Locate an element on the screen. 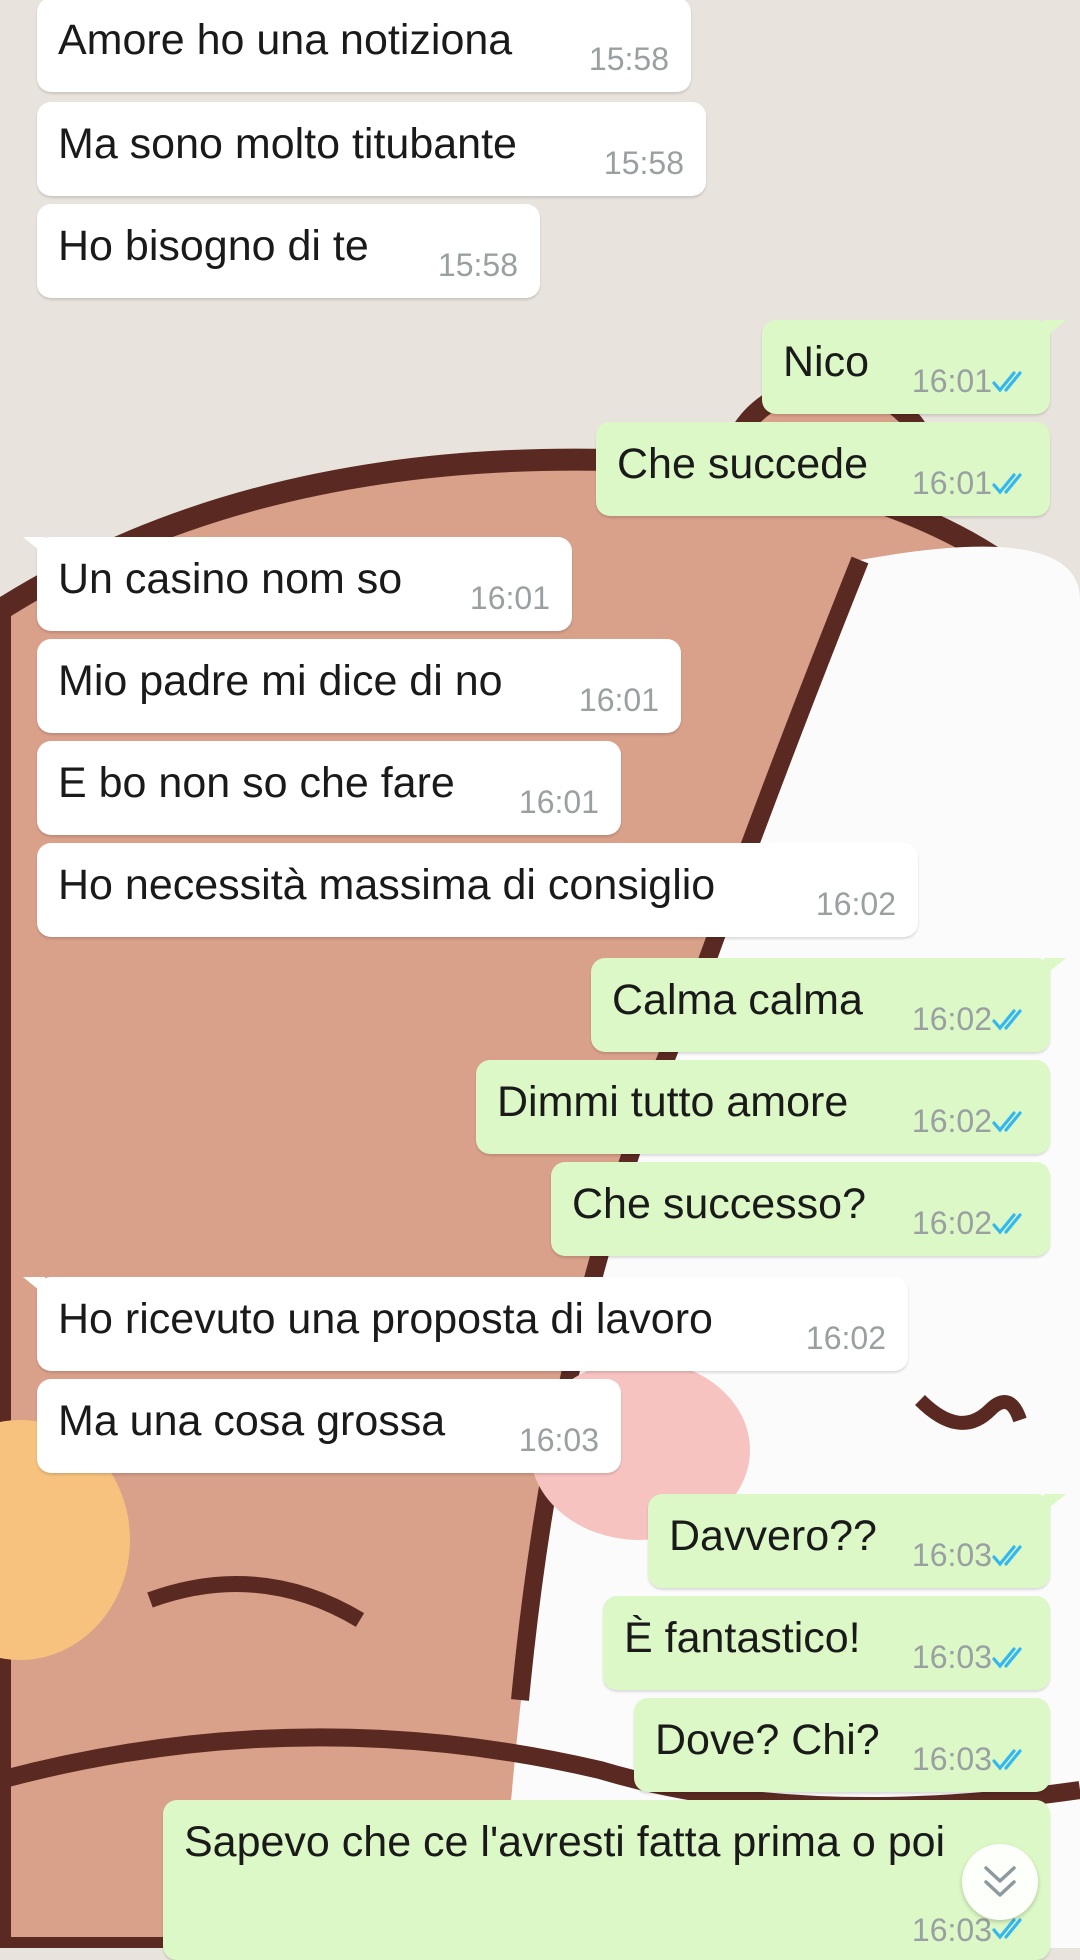 The image size is (1080, 1960). message-incoming: Amore ho una notiziona 15:58 is located at coordinates (364, 46).